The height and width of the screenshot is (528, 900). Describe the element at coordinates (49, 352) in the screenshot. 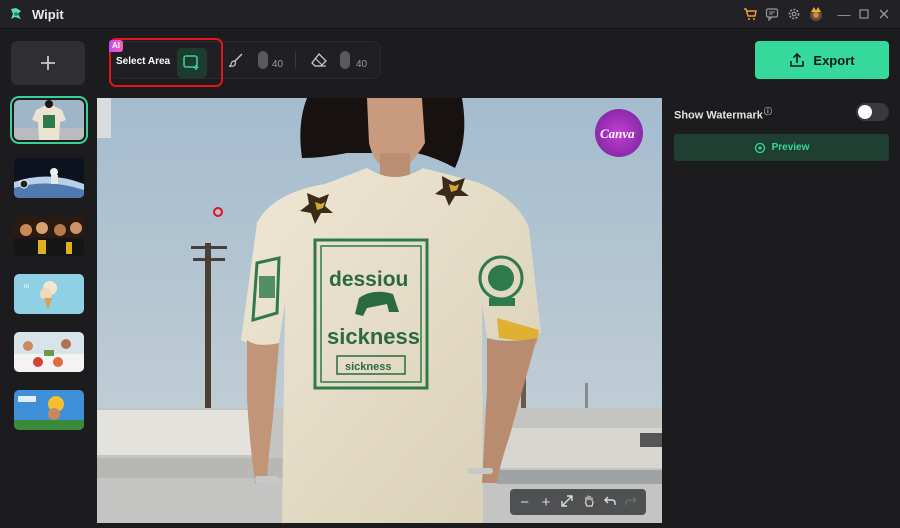

I see `thumbnail-dining` at that location.